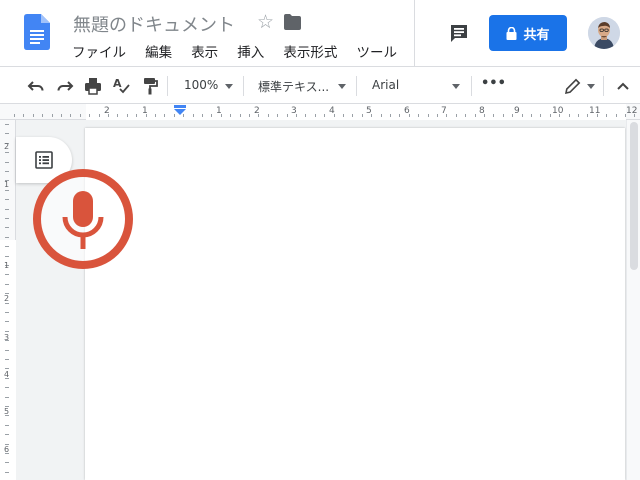 The image size is (640, 480). What do you see at coordinates (604, 33) in the screenshot?
I see `avatar` at bounding box center [604, 33].